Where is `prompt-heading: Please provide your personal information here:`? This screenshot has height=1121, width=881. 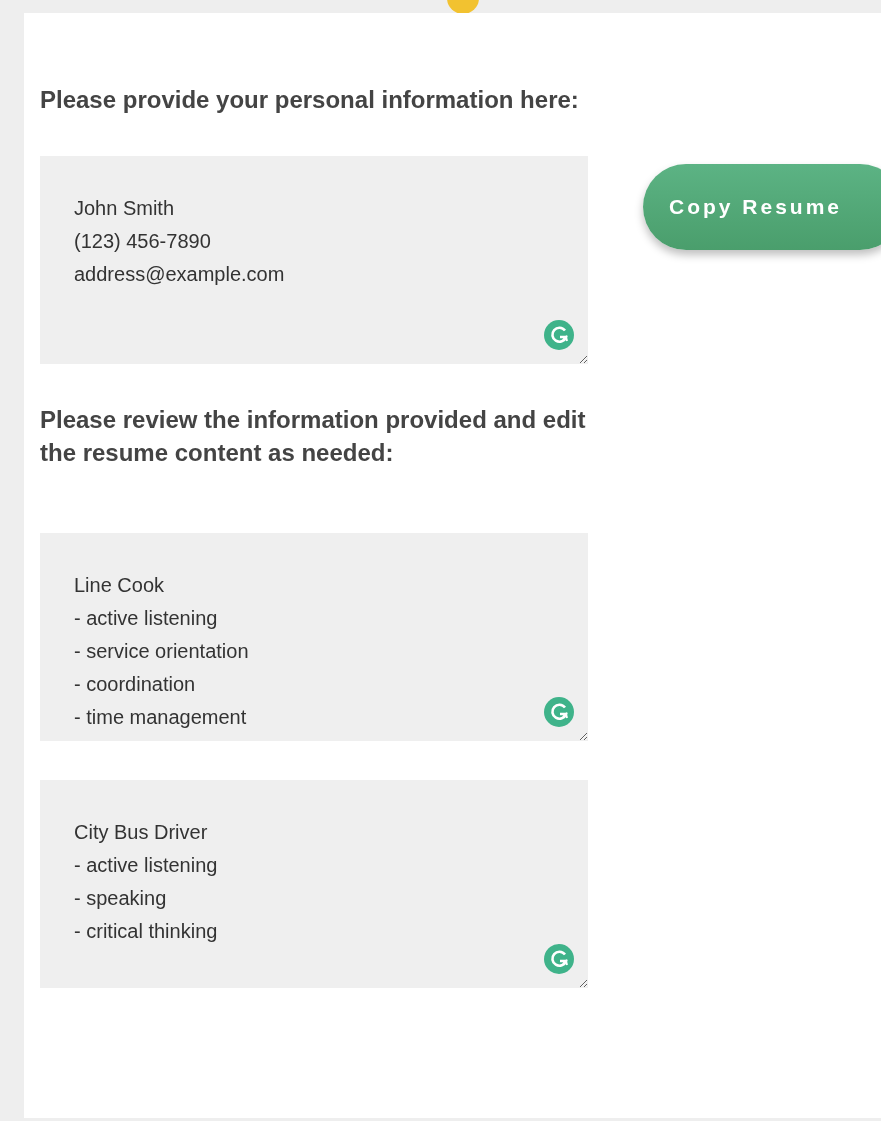
prompt-heading: Please provide your personal information here: is located at coordinates (310, 100).